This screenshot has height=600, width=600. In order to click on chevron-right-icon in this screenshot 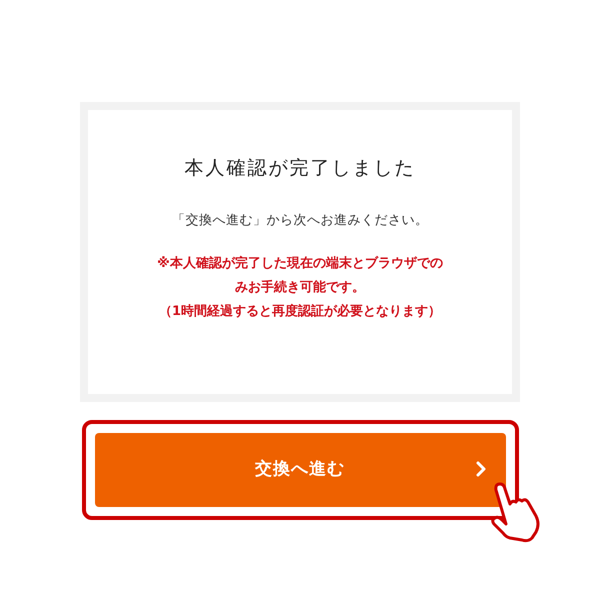, I will do `click(481, 469)`.